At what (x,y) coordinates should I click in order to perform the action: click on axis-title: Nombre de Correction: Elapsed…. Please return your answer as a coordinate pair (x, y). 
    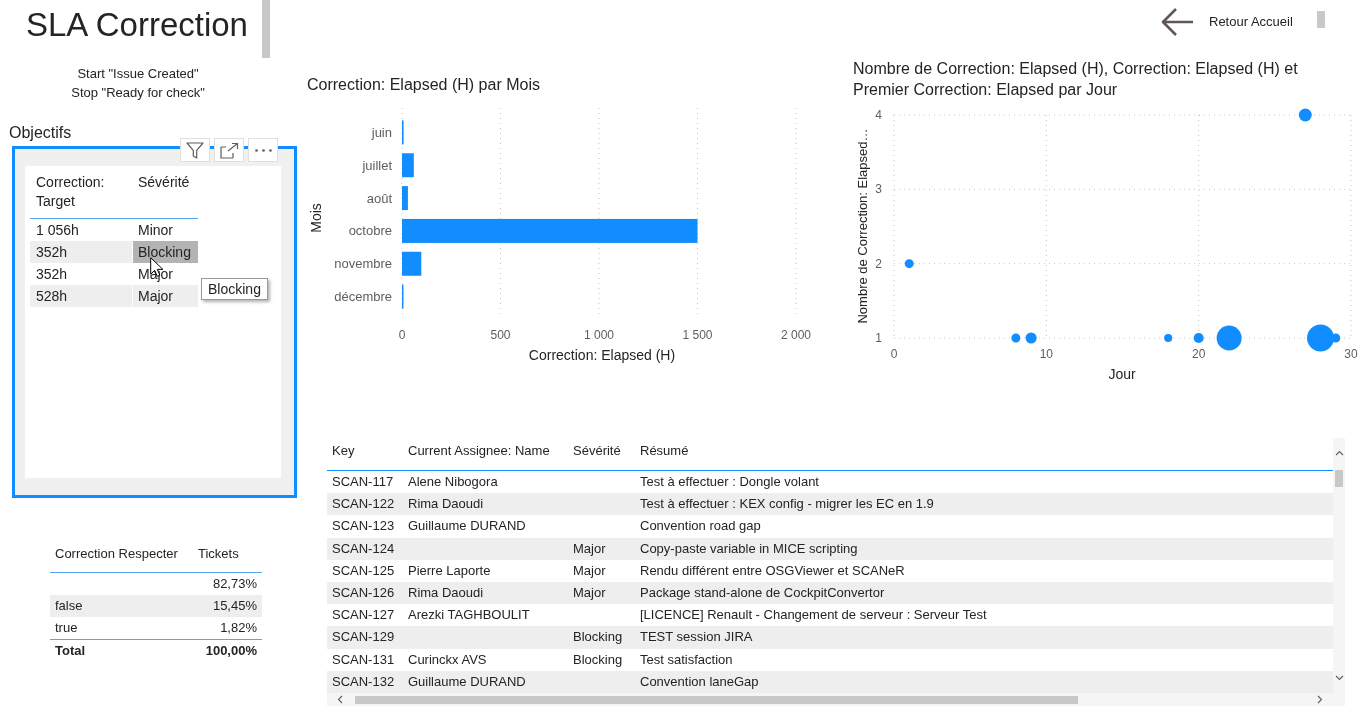
    Looking at the image, I should click on (862, 226).